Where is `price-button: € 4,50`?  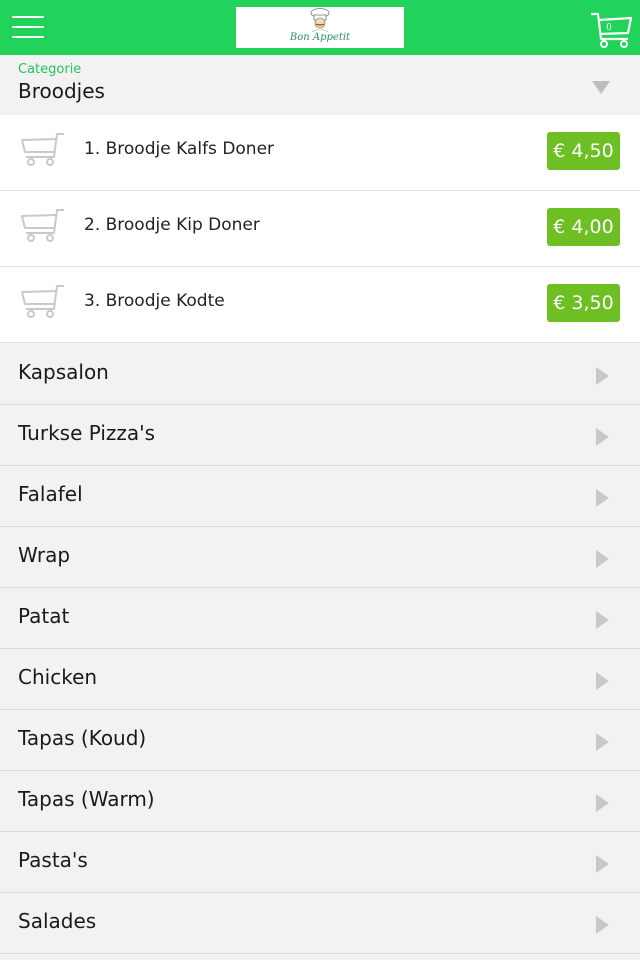 price-button: € 4,50 is located at coordinates (583, 151).